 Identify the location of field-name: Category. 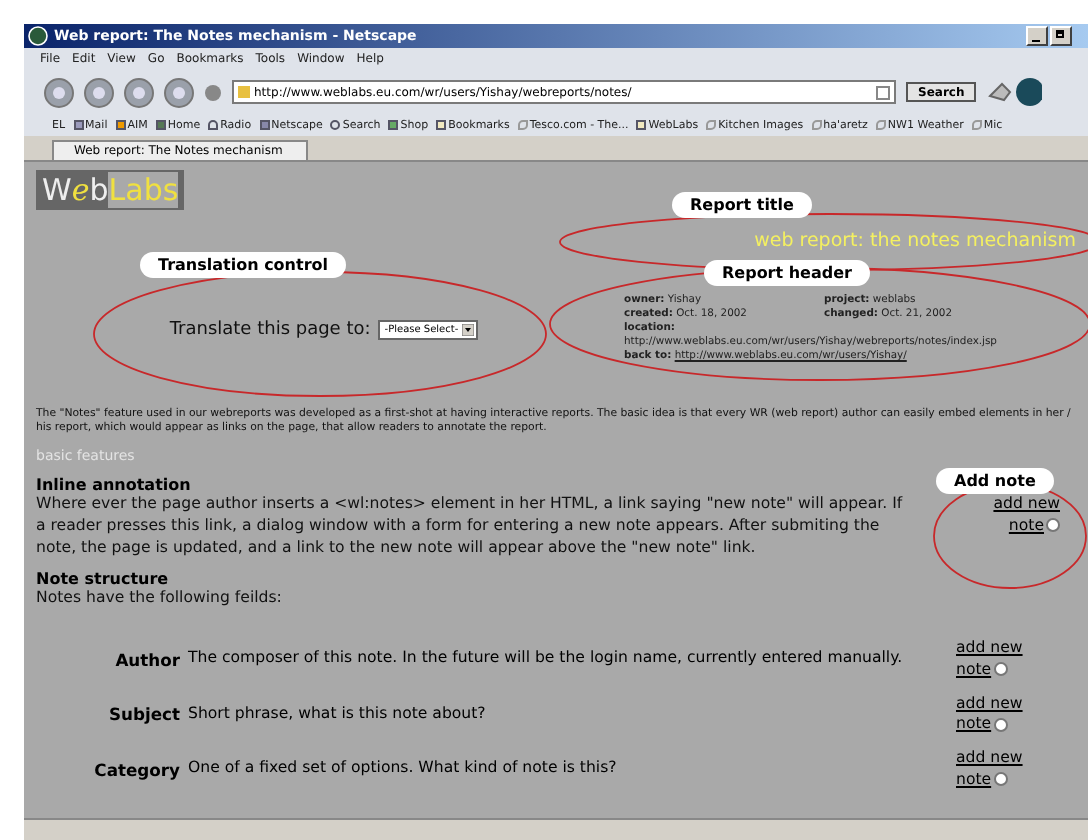
(136, 769).